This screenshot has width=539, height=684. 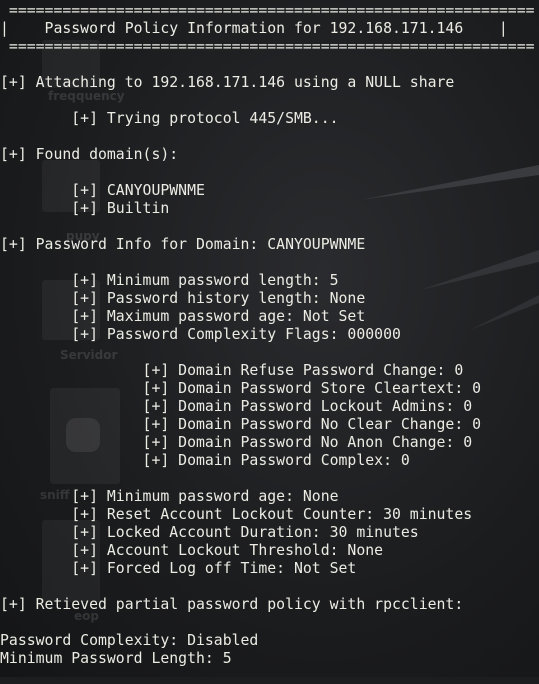 What do you see at coordinates (209, 532) in the screenshot?
I see `terminal-line: [+] Locked Account Duration: 30 minutes` at bounding box center [209, 532].